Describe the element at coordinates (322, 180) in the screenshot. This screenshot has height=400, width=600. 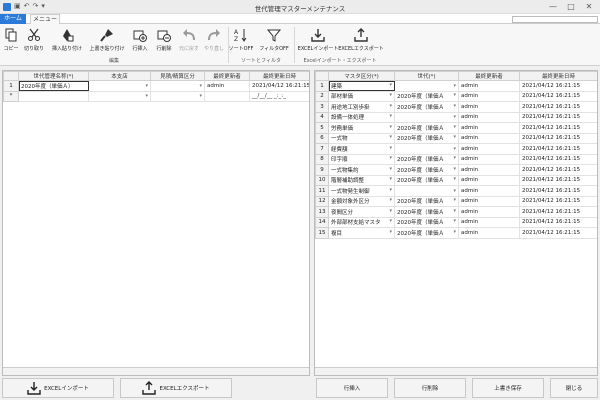
I see `row-number: 10` at that location.